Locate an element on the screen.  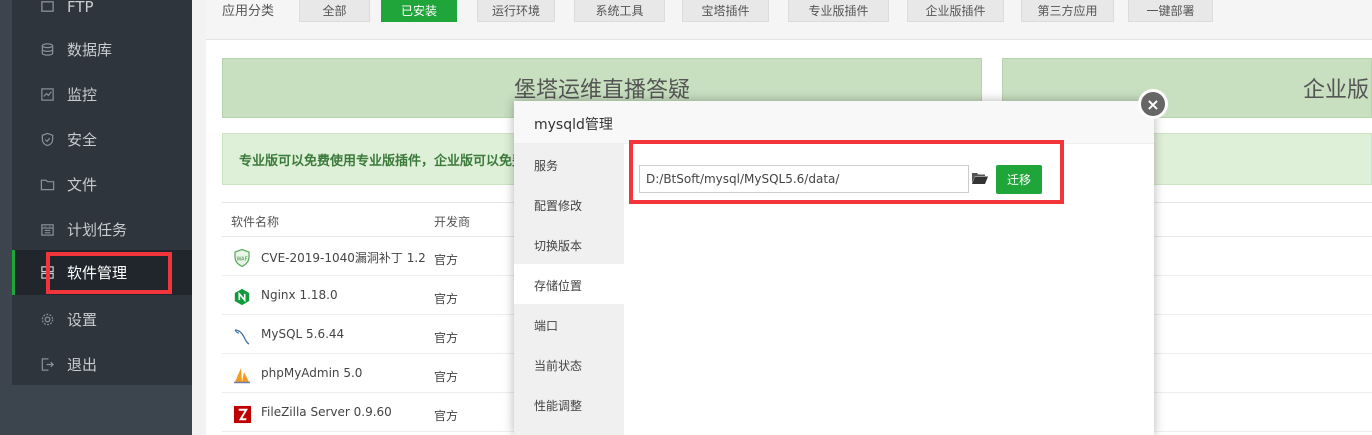
tab-service: 服务 is located at coordinates (569, 164).